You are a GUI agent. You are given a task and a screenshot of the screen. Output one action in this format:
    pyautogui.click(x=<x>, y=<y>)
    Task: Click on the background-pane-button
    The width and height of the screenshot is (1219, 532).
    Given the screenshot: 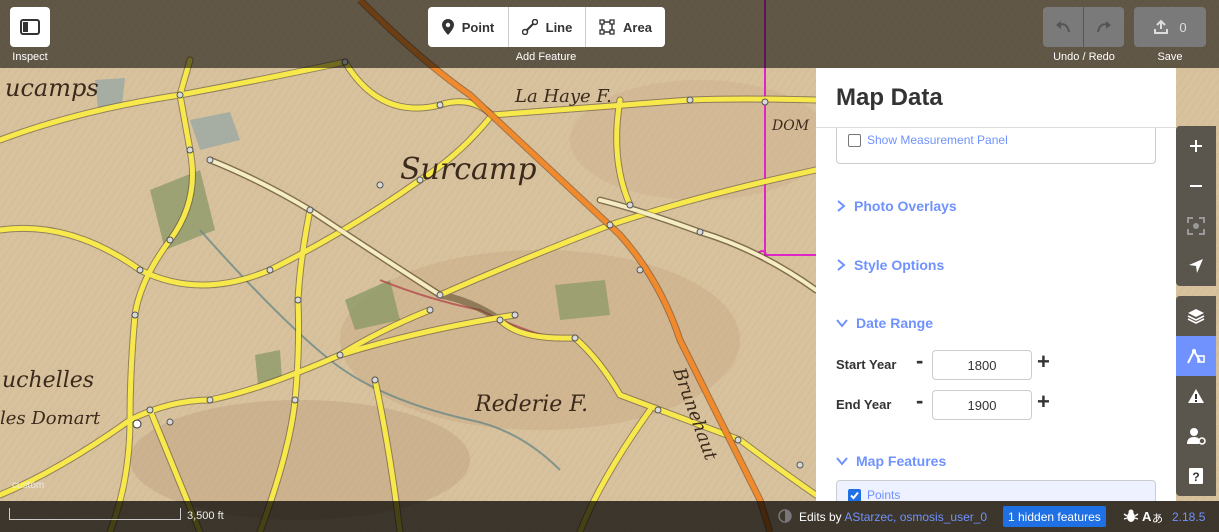 What is the action you would take?
    pyautogui.click(x=1196, y=316)
    